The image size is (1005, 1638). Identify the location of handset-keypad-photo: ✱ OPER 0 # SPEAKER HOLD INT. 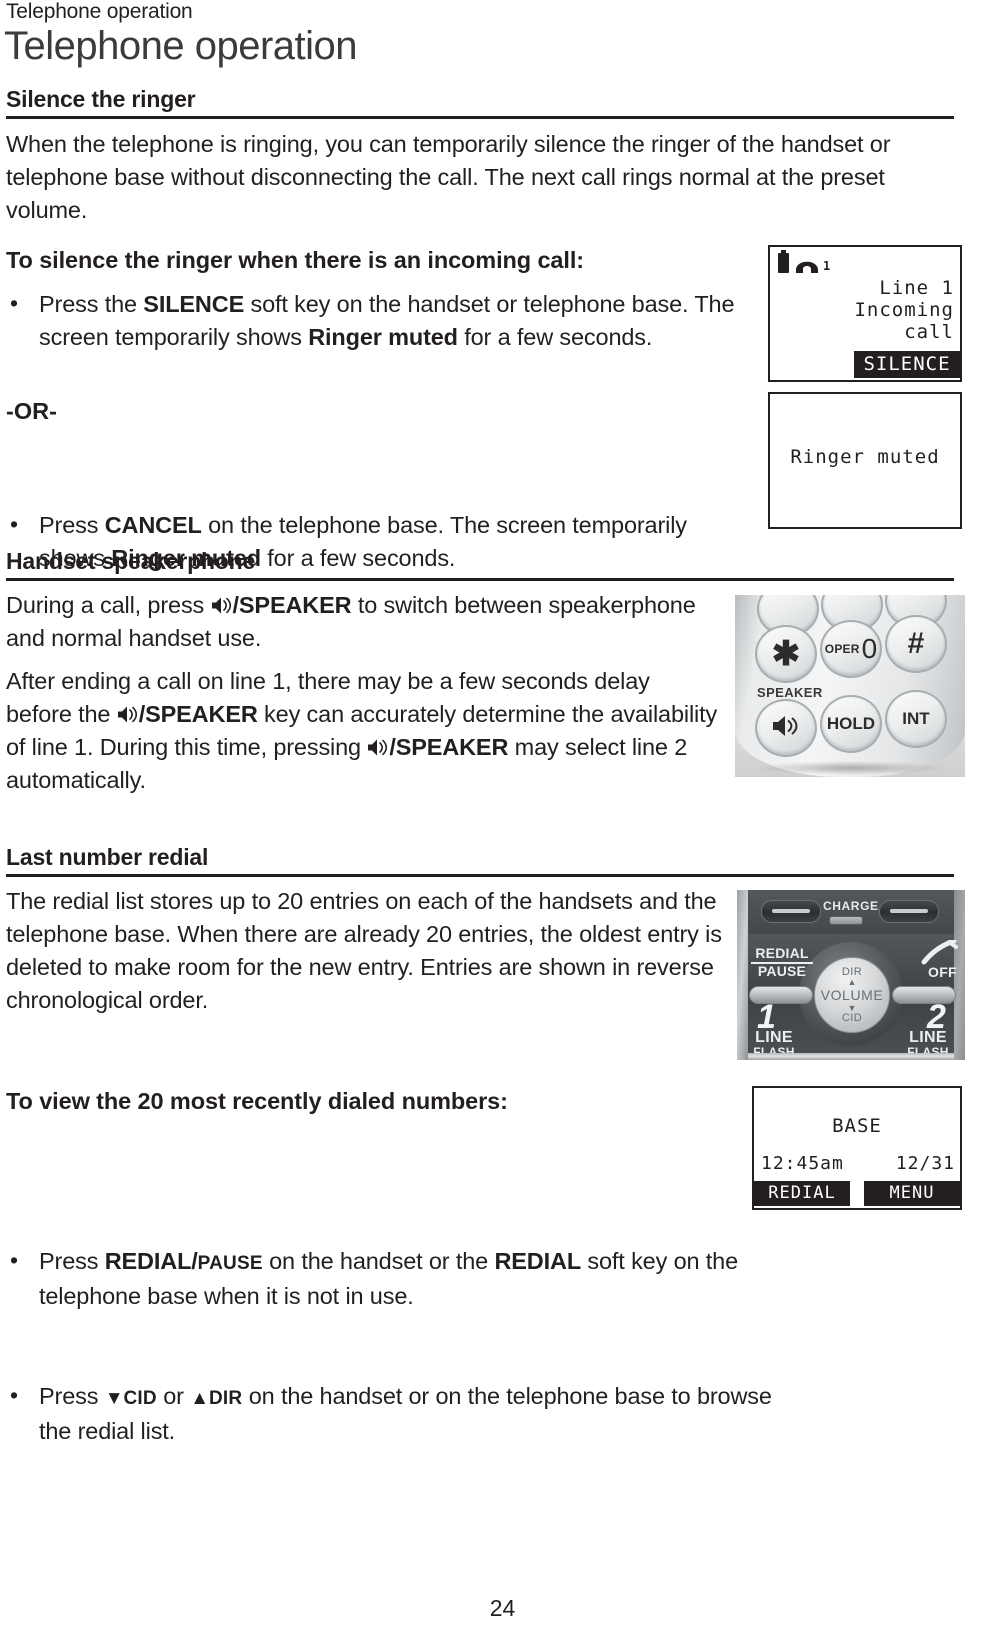
(850, 686).